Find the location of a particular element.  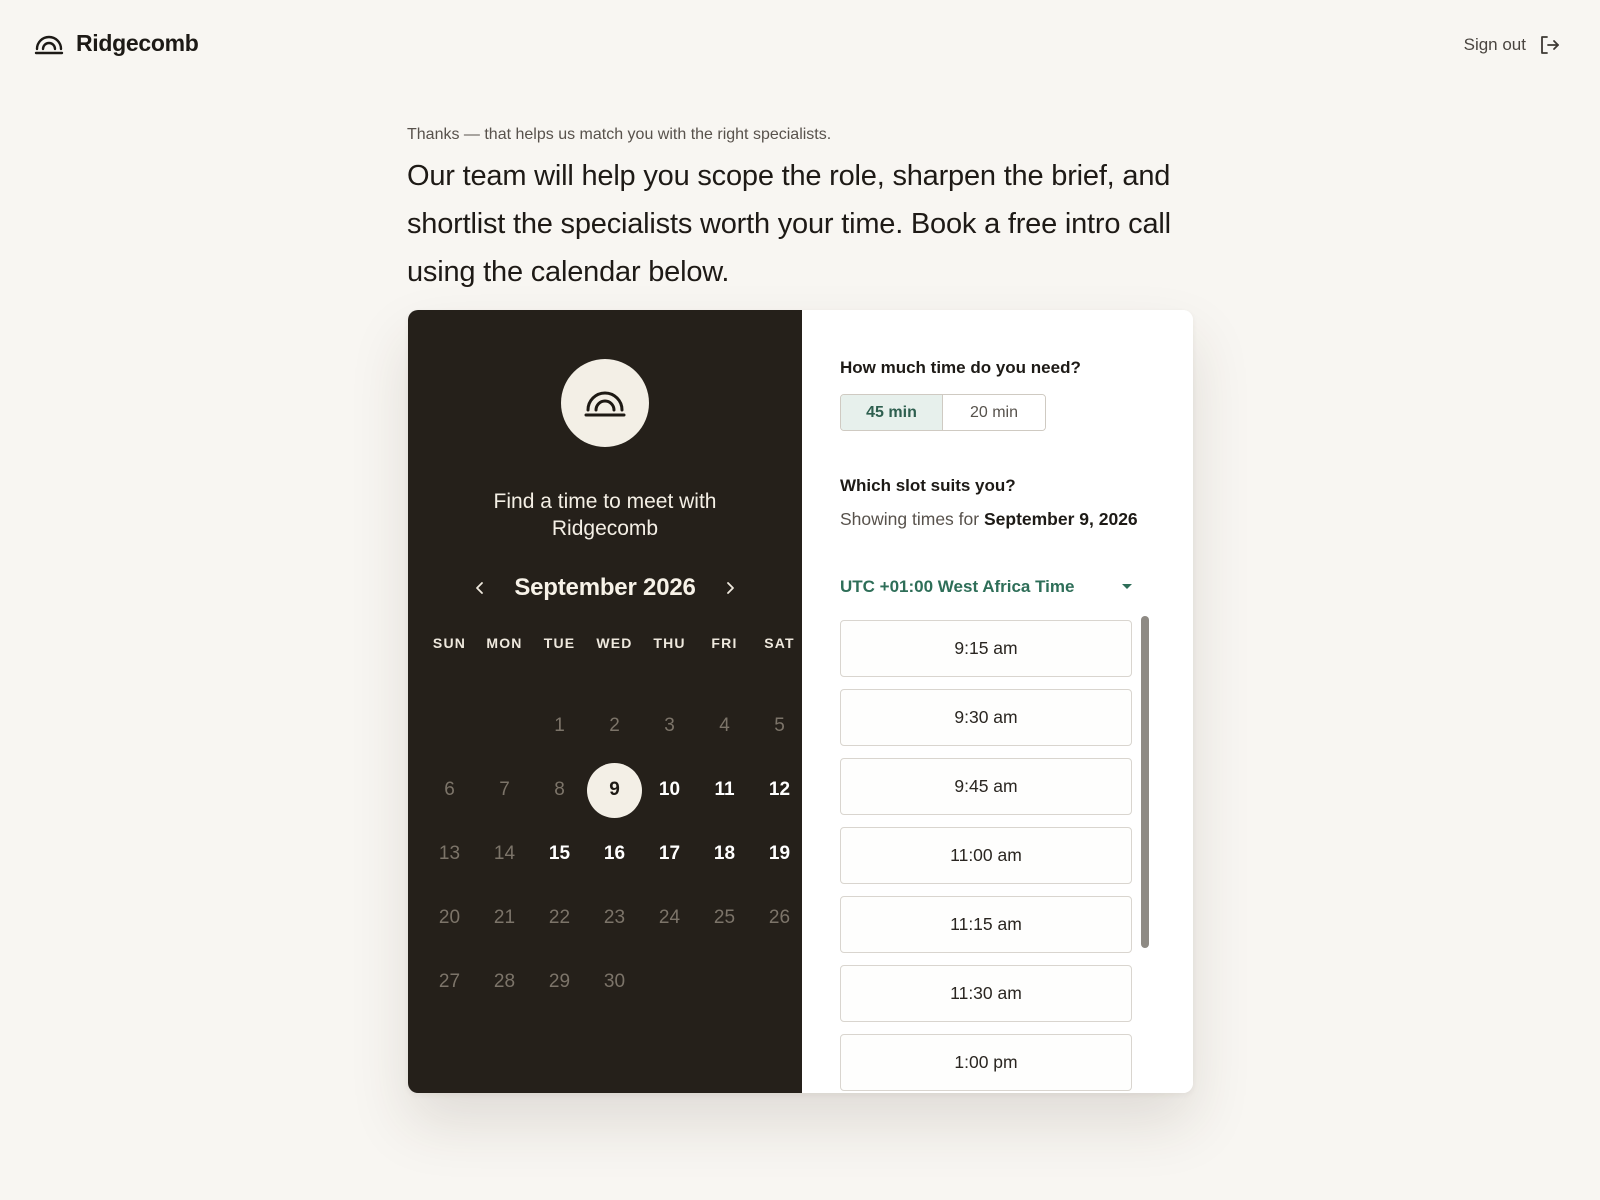

calendar-day-number: 16 is located at coordinates (614, 853).